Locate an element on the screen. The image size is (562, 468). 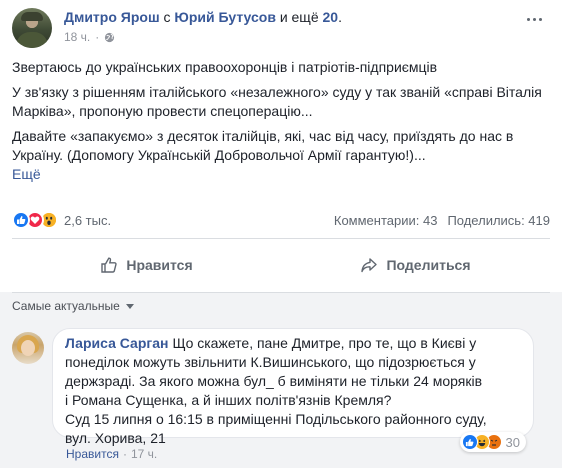
avatar-cap-shape is located at coordinates (32, 16).